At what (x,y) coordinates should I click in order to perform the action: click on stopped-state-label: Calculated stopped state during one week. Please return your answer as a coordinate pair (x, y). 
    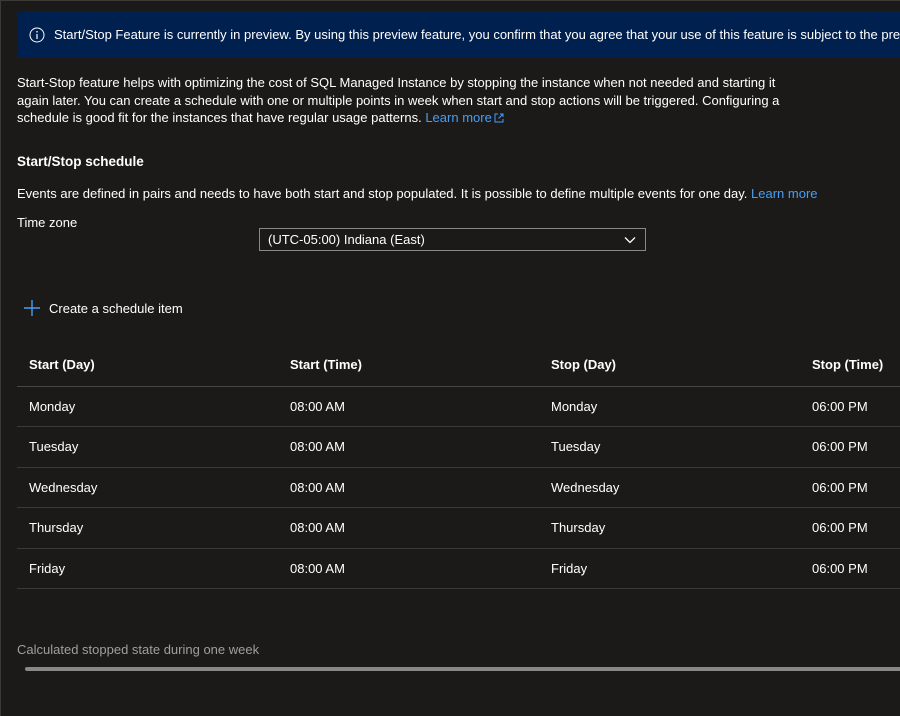
    Looking at the image, I should click on (138, 649).